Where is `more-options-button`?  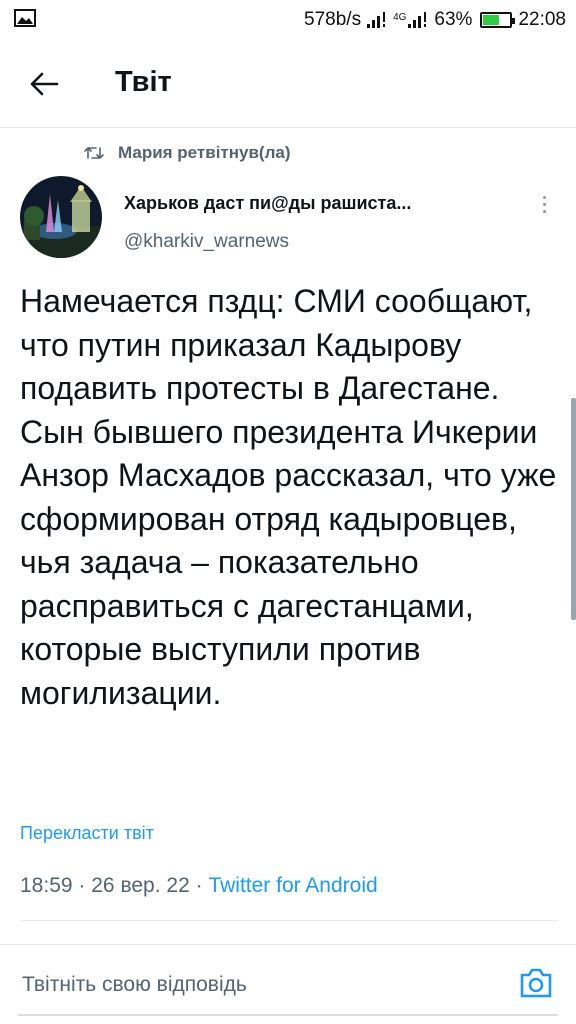
more-options-button is located at coordinates (544, 204).